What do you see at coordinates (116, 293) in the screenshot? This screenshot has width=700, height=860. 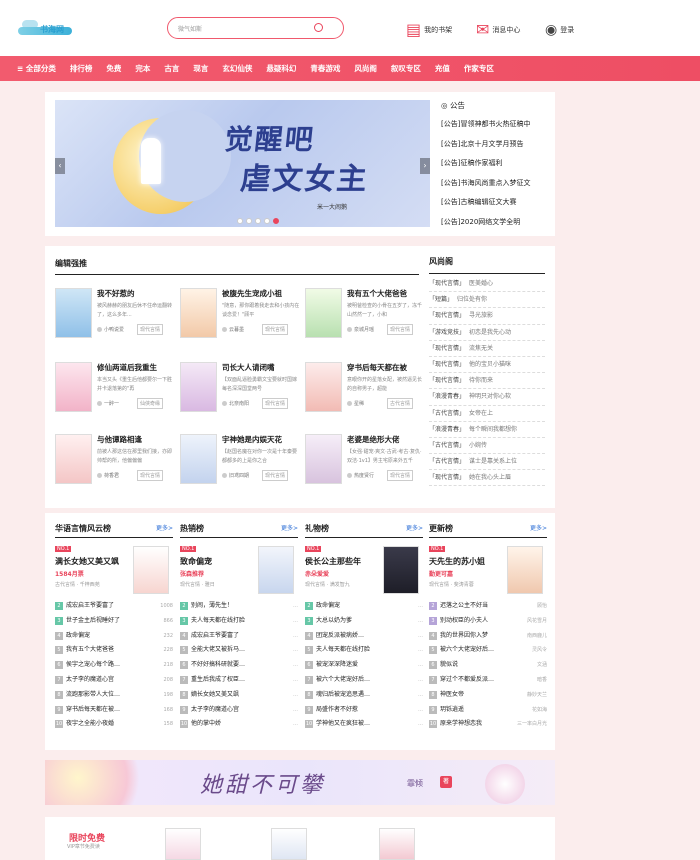 I see `book-title: 我不好惹的` at bounding box center [116, 293].